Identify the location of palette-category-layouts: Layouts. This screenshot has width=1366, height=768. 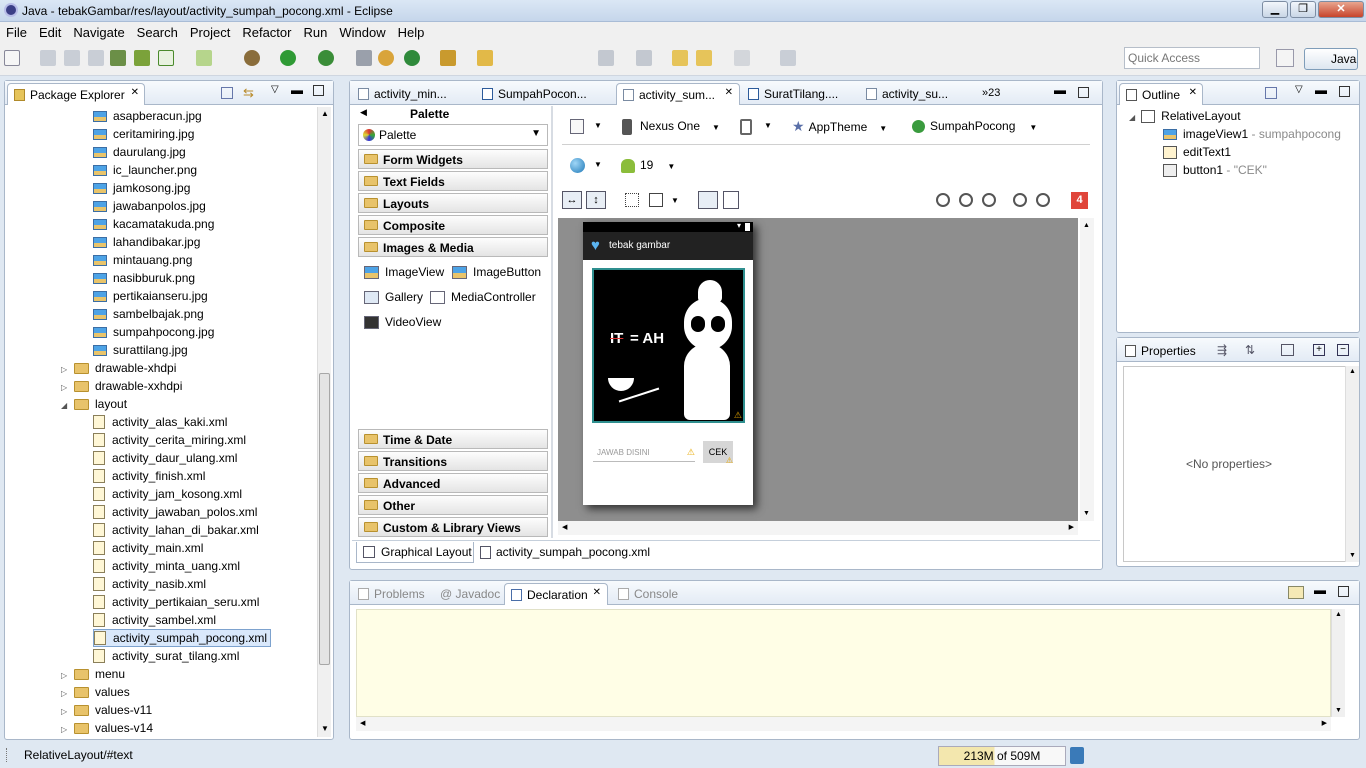
(453, 203).